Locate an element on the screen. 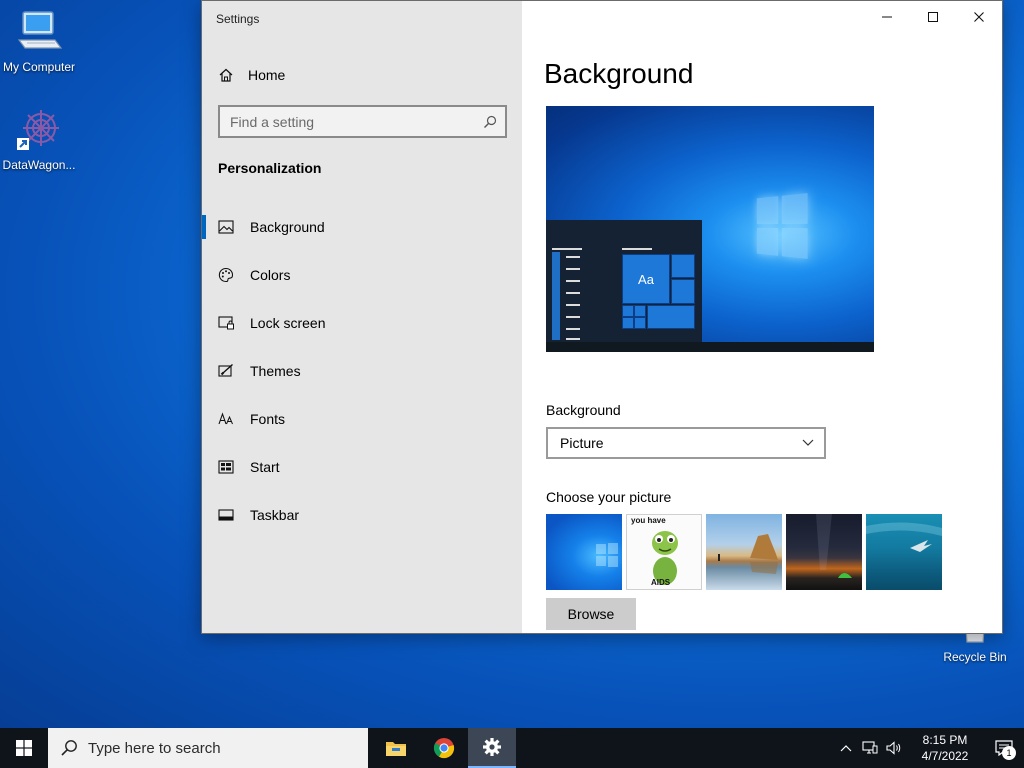  nav-item-label: Background is located at coordinates (287, 227).